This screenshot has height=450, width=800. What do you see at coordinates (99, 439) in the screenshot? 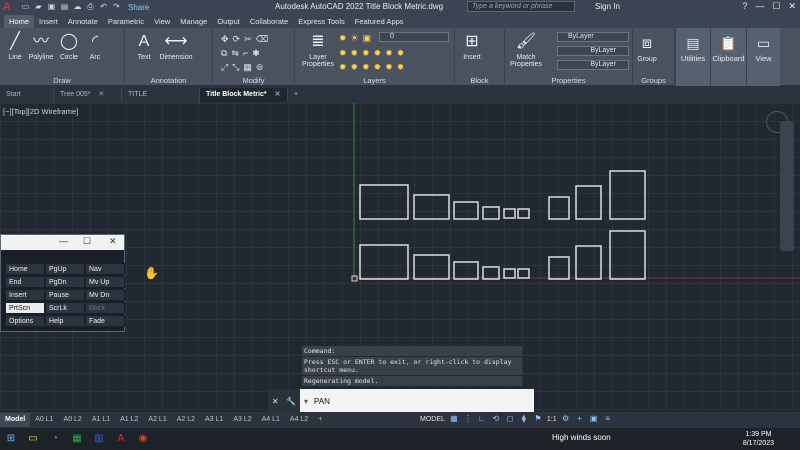
I see `word-icon: ▥` at bounding box center [99, 439].